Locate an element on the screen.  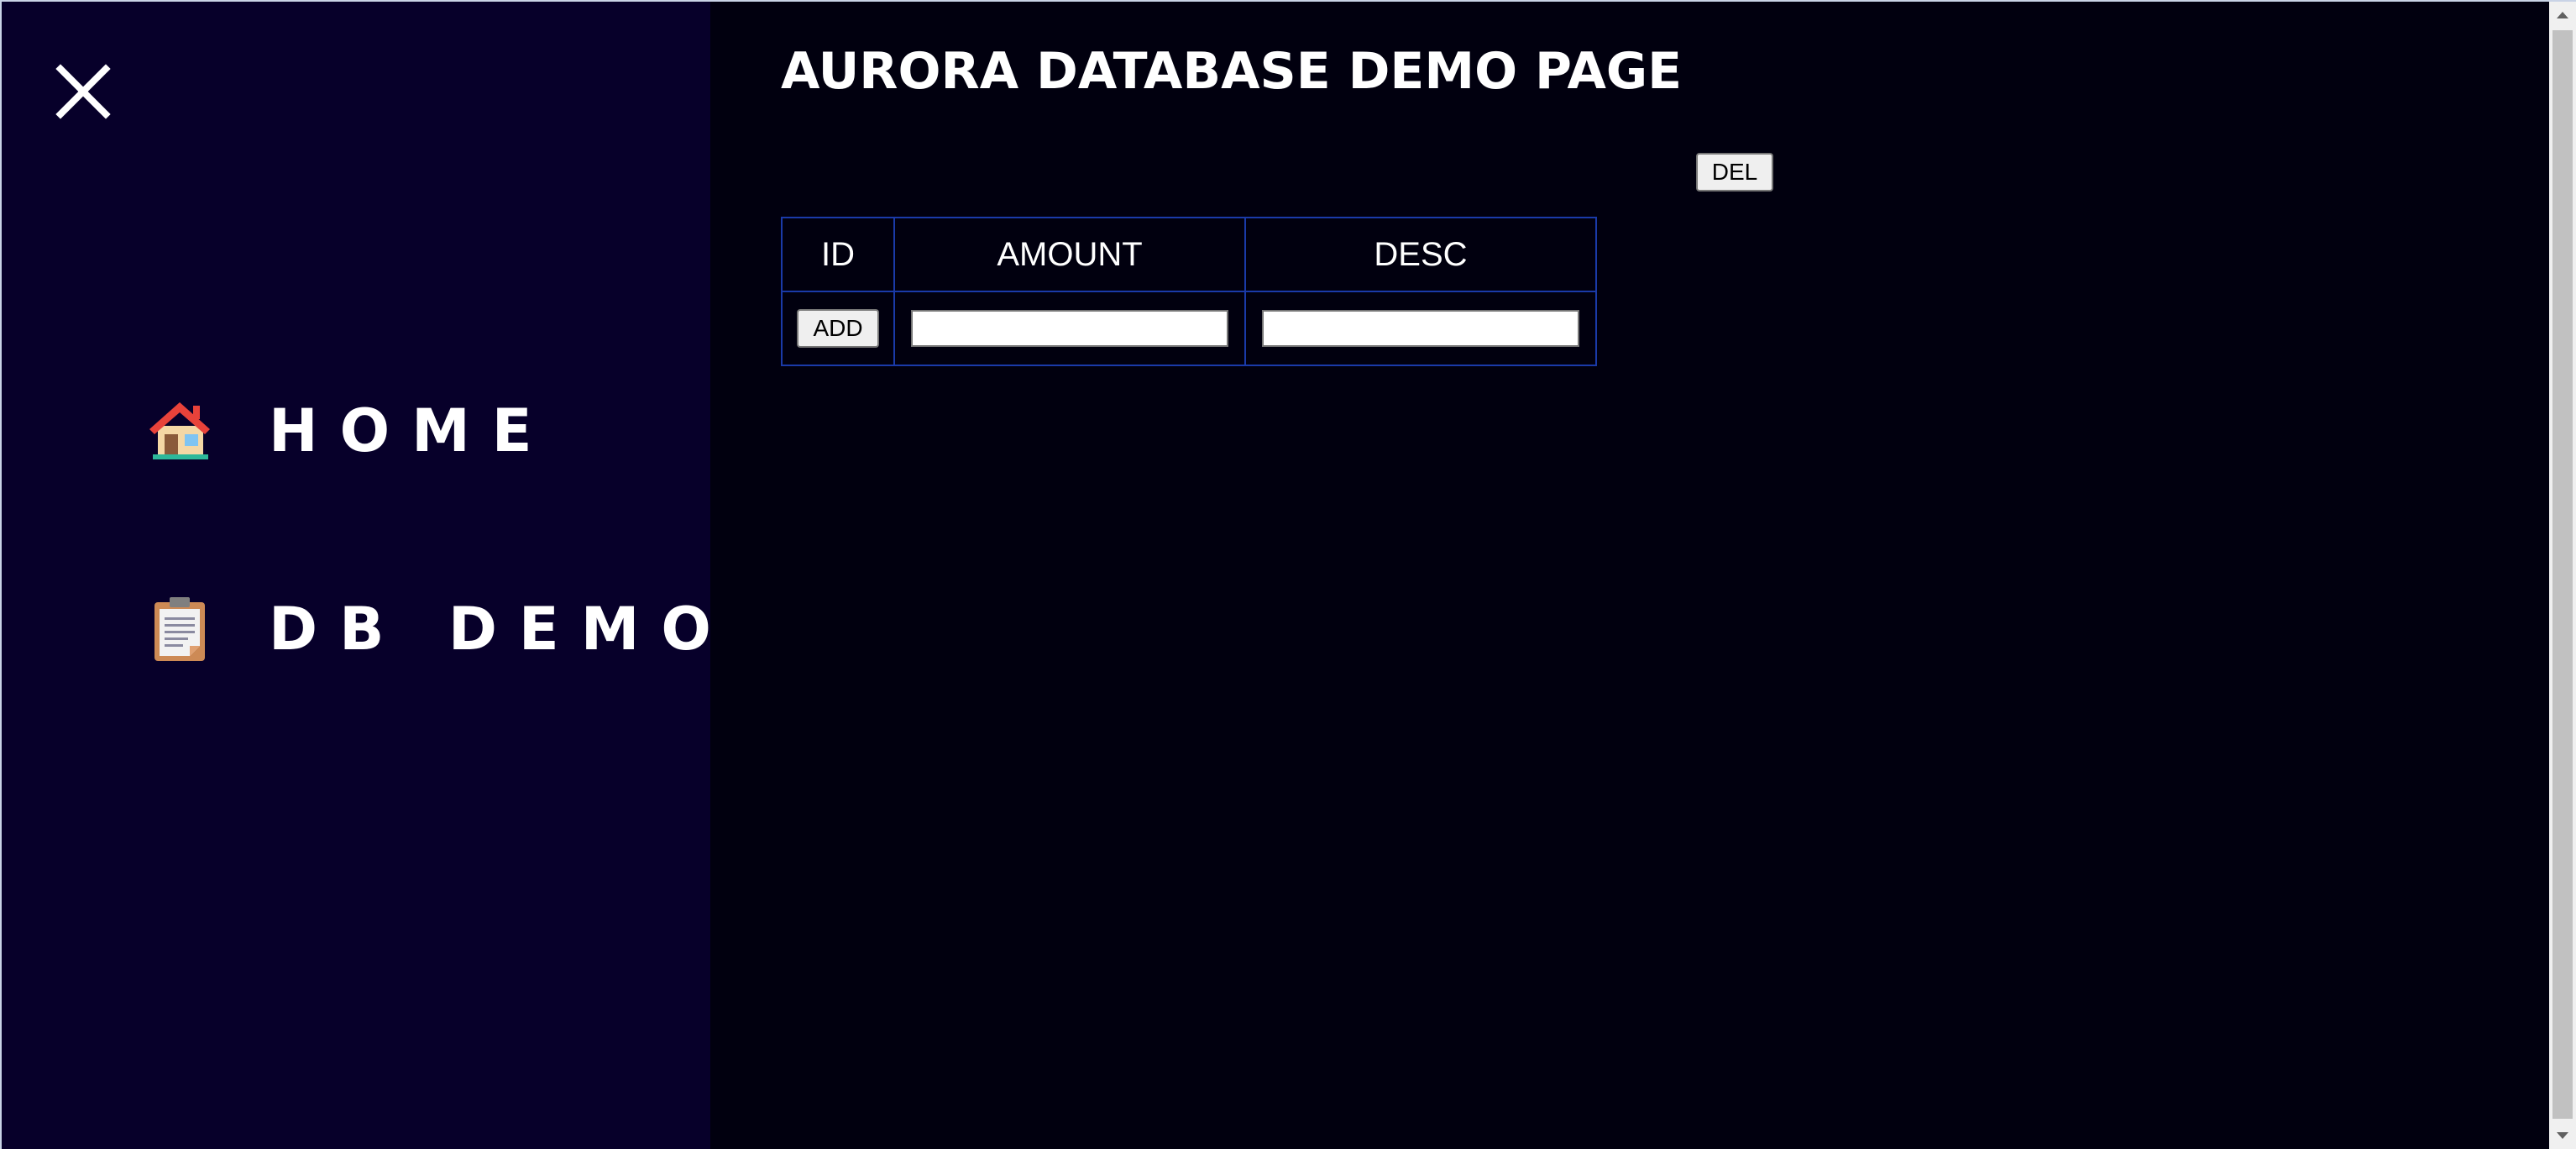
delete-button: DEL is located at coordinates (1735, 172).